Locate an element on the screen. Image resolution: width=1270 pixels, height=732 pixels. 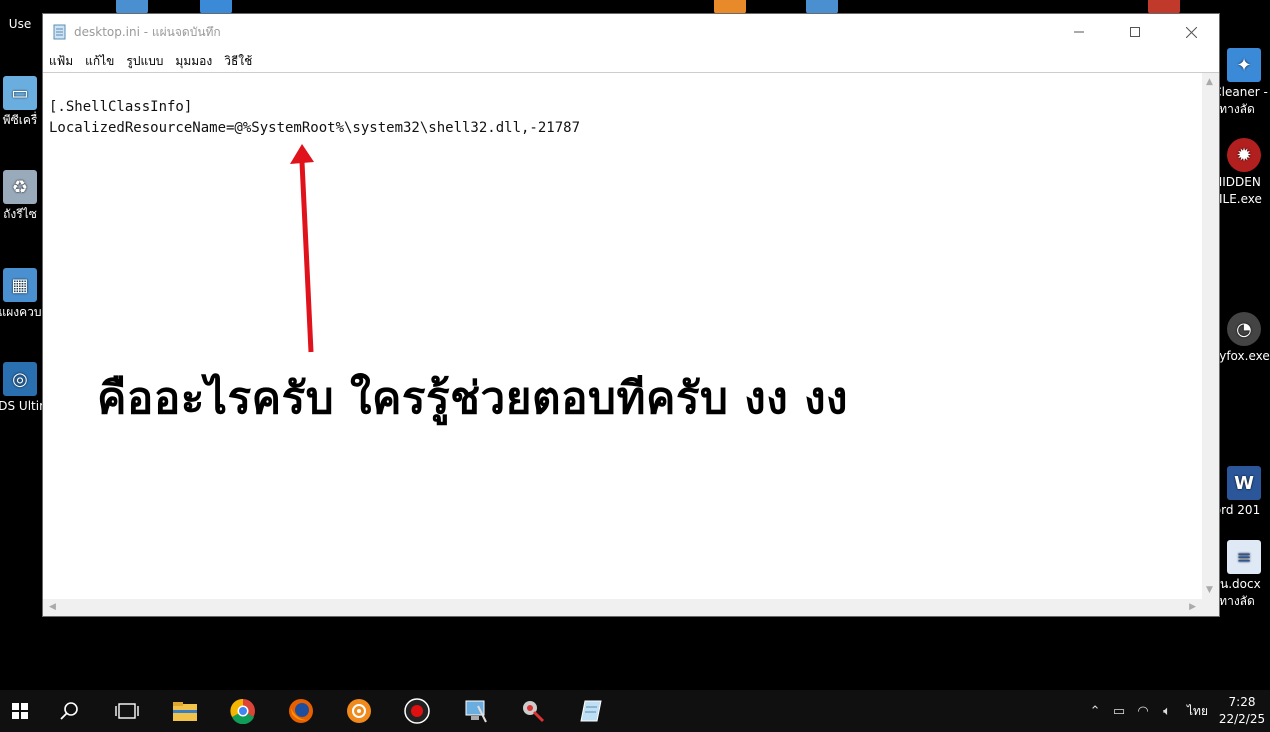
task-view-icon is located at coordinates (127, 711).